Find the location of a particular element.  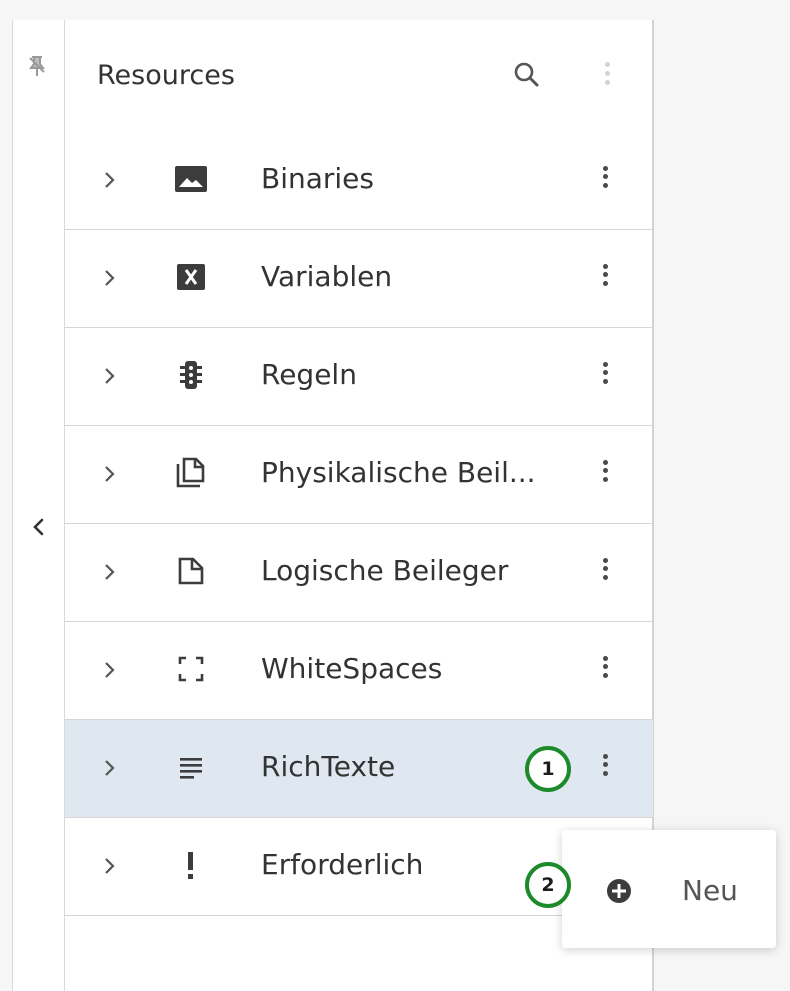

context-menu-label: Neu is located at coordinates (710, 890).